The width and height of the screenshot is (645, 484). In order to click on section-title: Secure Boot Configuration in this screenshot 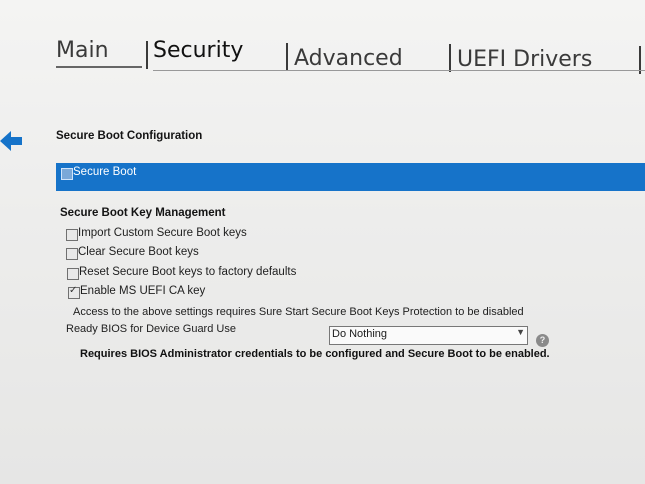, I will do `click(129, 136)`.